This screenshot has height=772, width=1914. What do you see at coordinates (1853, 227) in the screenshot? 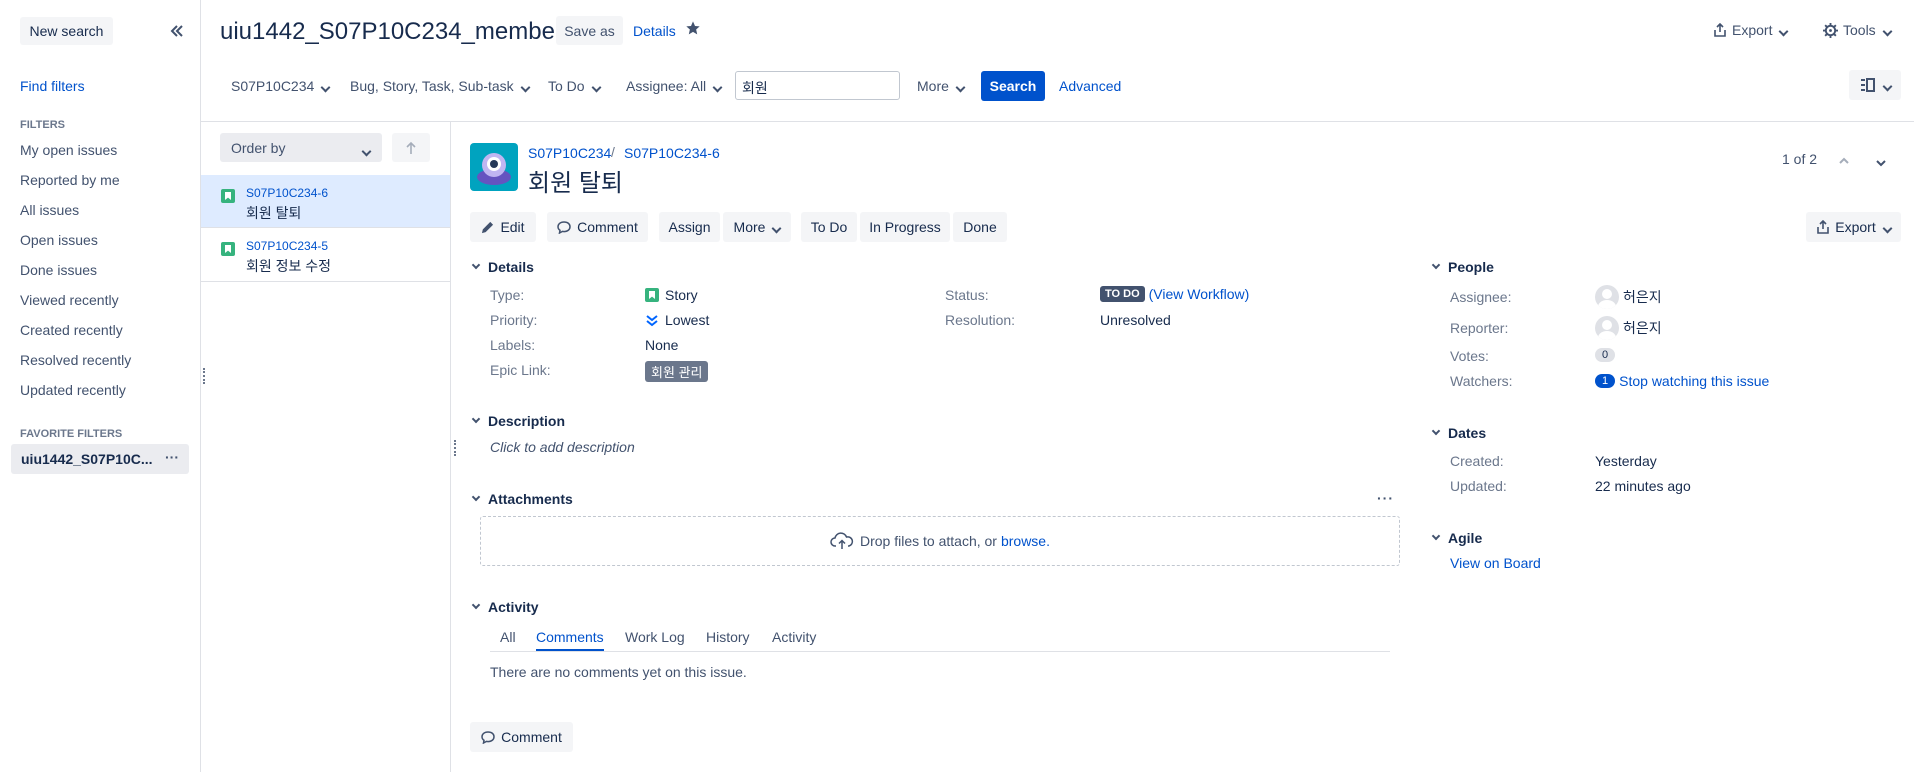
I see `issue-export-button: Export` at bounding box center [1853, 227].